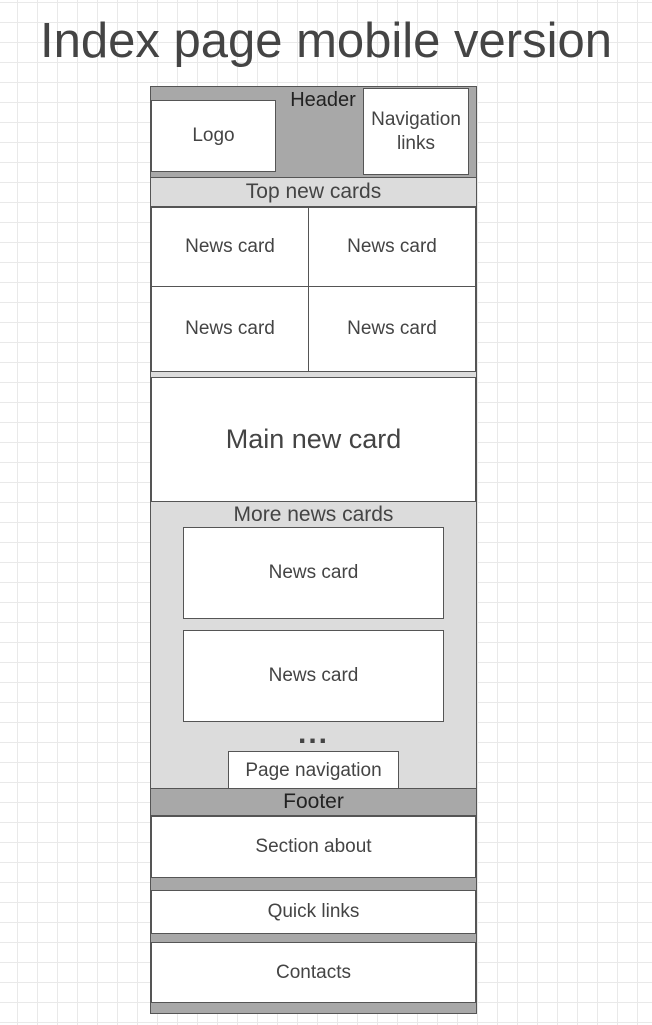 This screenshot has height=1025, width=652. I want to click on main-news-card: Main new card, so click(313, 439).